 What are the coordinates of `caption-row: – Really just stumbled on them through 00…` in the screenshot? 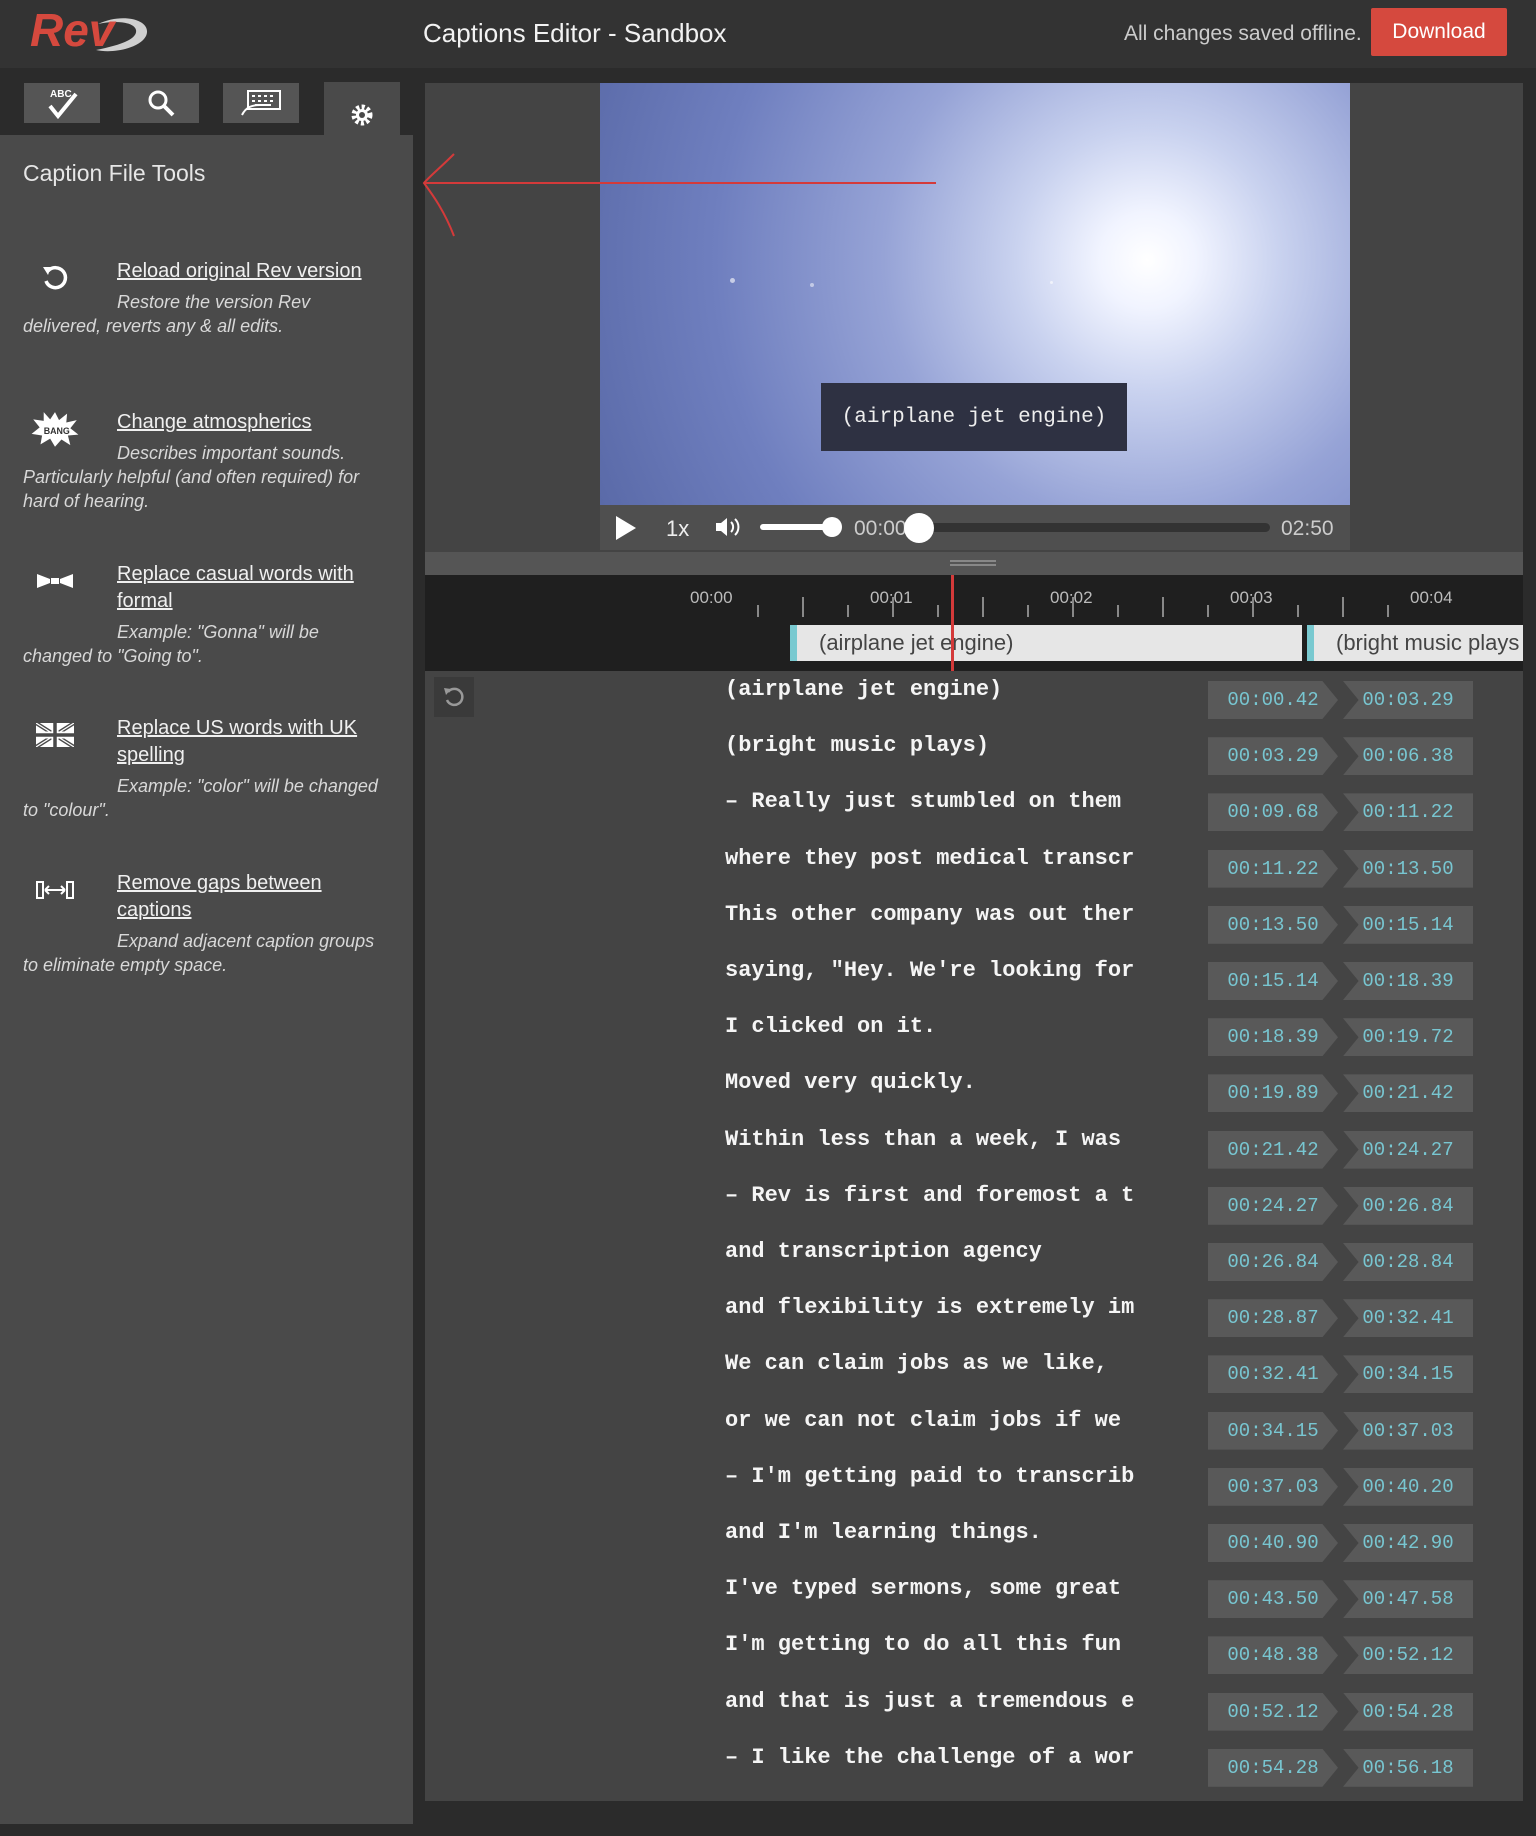 It's located at (974, 813).